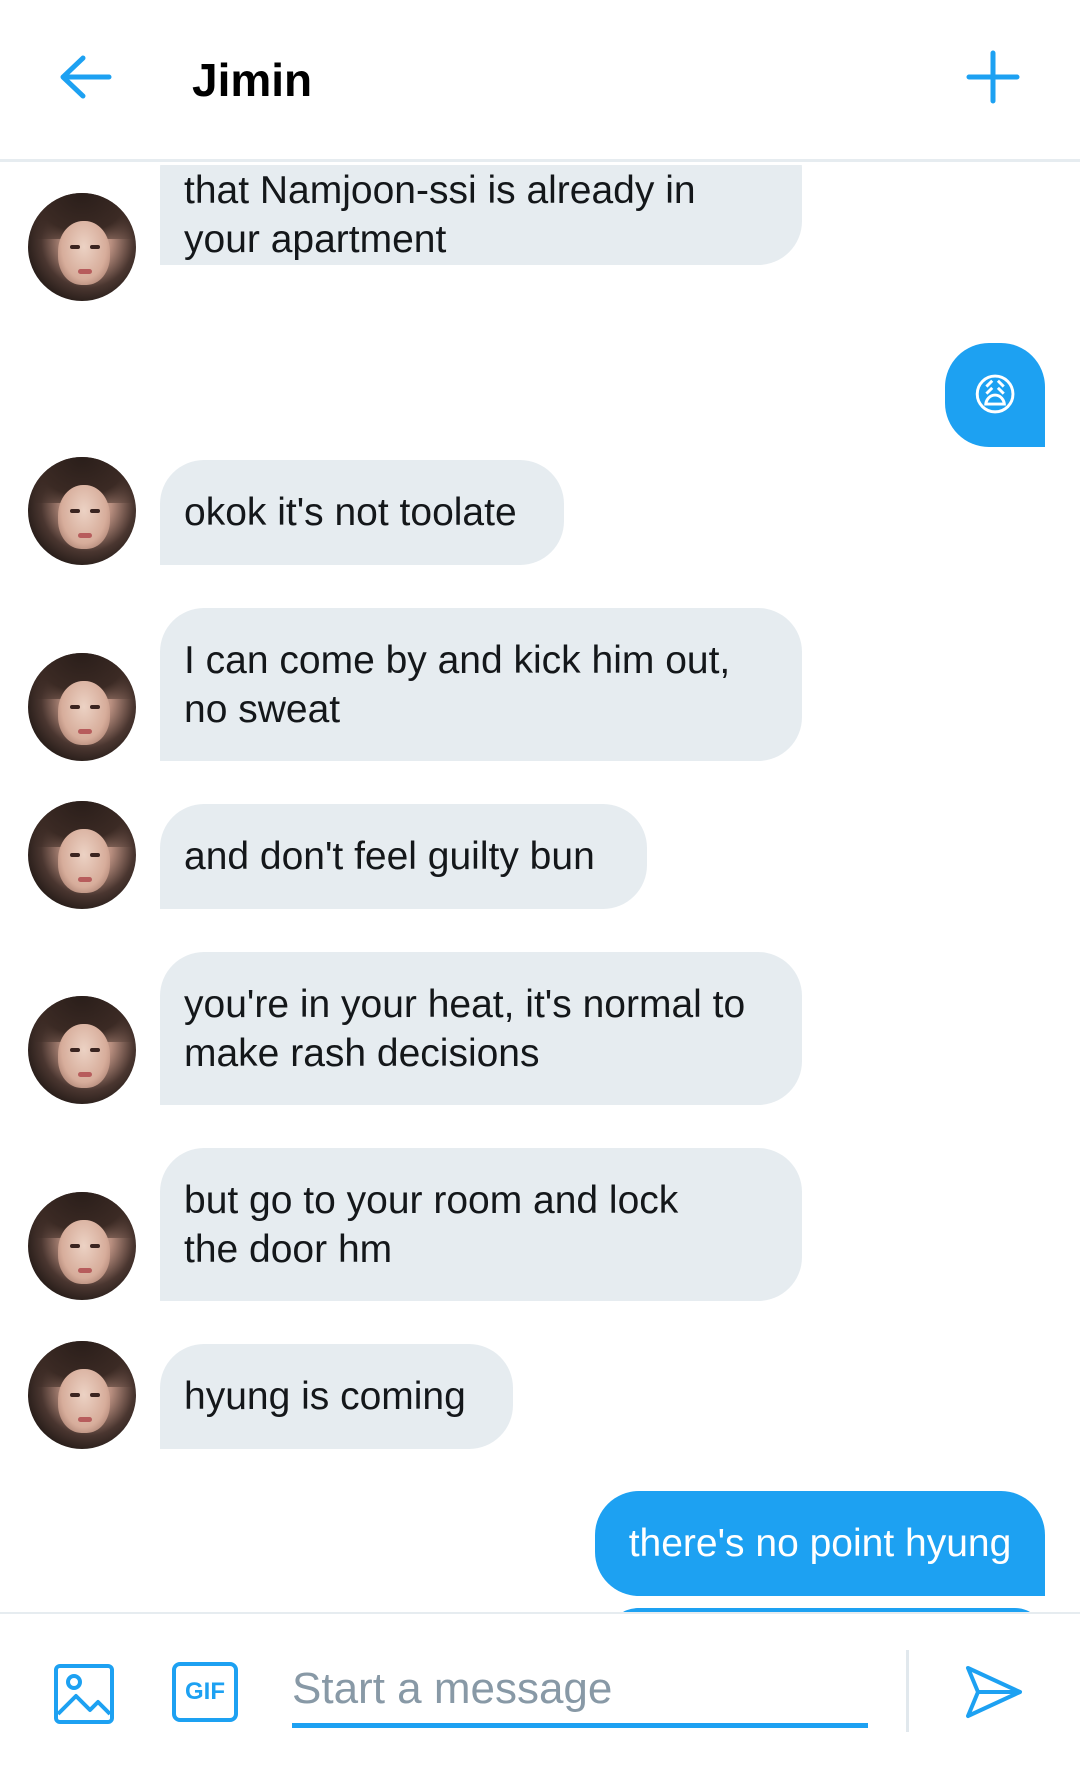  I want to click on image-icon, so click(84, 1694).